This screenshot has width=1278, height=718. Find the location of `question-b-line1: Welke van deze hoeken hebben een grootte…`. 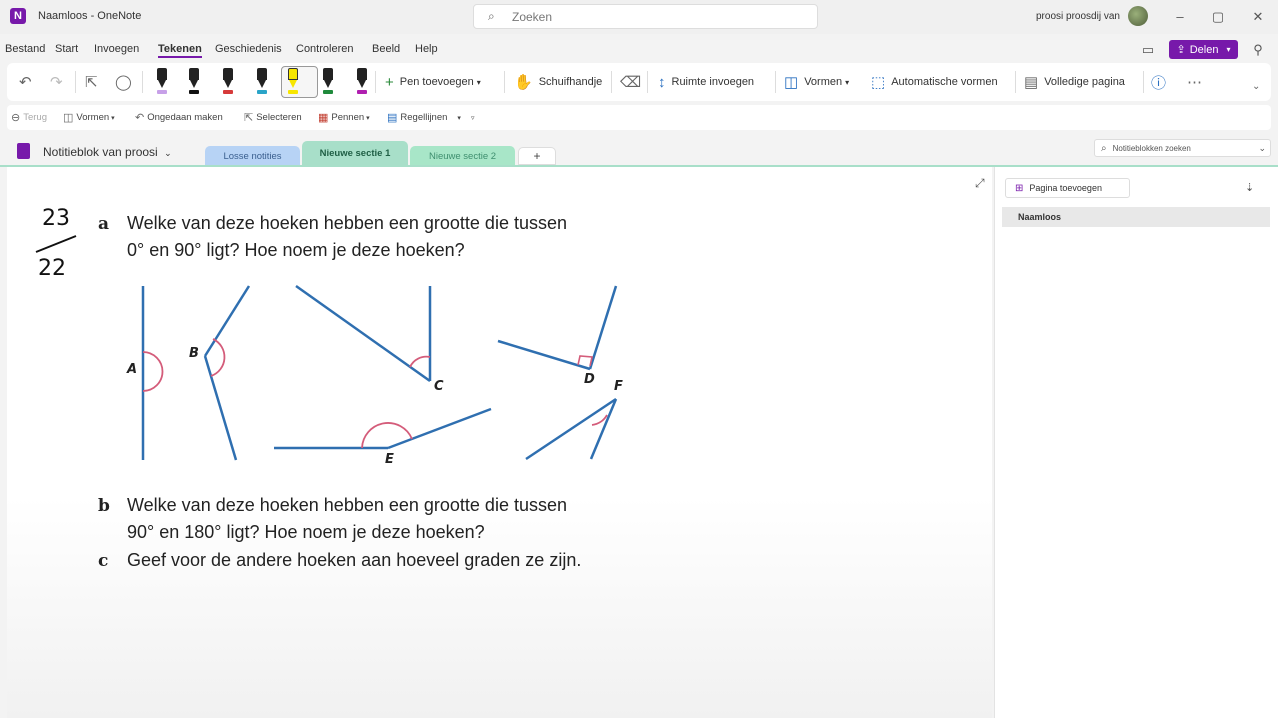

question-b-line1: Welke van deze hoeken hebben een grootte… is located at coordinates (347, 505).